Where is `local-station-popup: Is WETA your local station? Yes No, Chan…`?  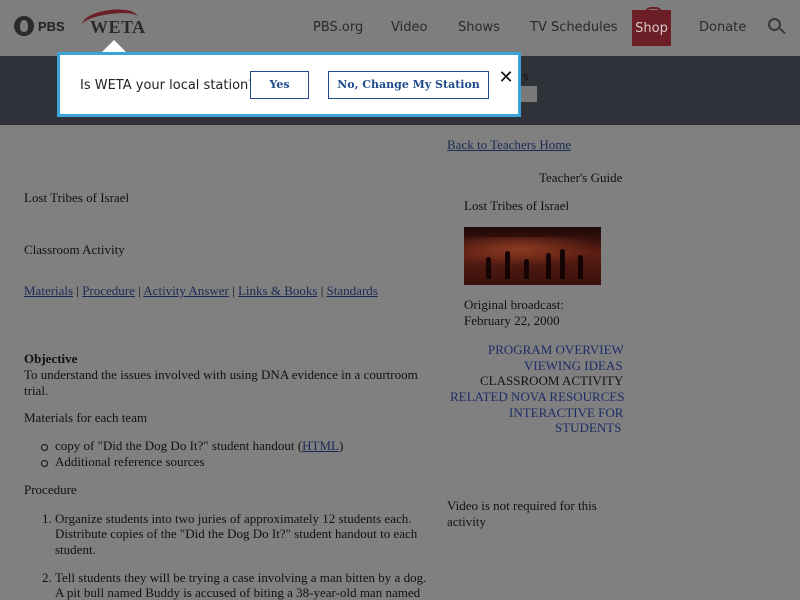 local-station-popup: Is WETA your local station? Yes No, Chan… is located at coordinates (289, 84).